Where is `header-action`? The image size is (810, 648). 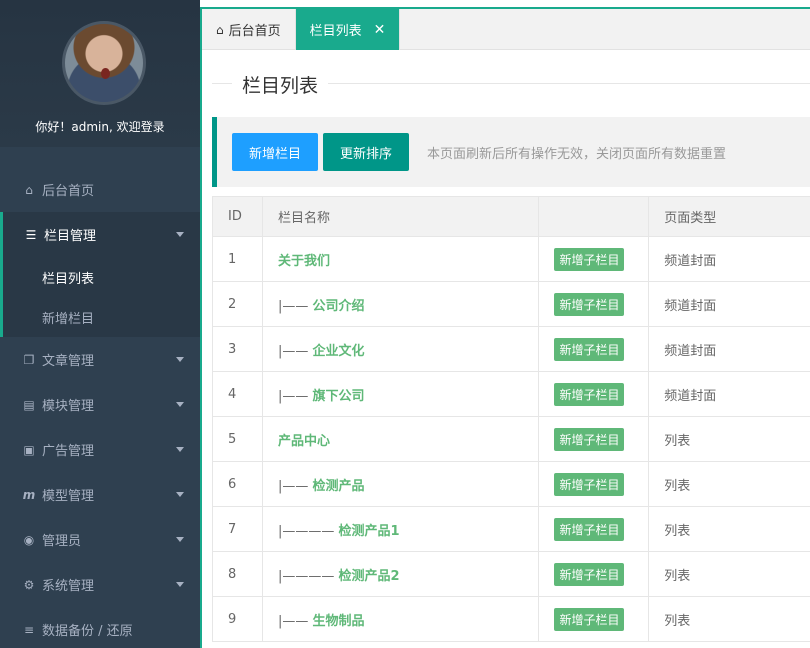
header-action is located at coordinates (594, 216).